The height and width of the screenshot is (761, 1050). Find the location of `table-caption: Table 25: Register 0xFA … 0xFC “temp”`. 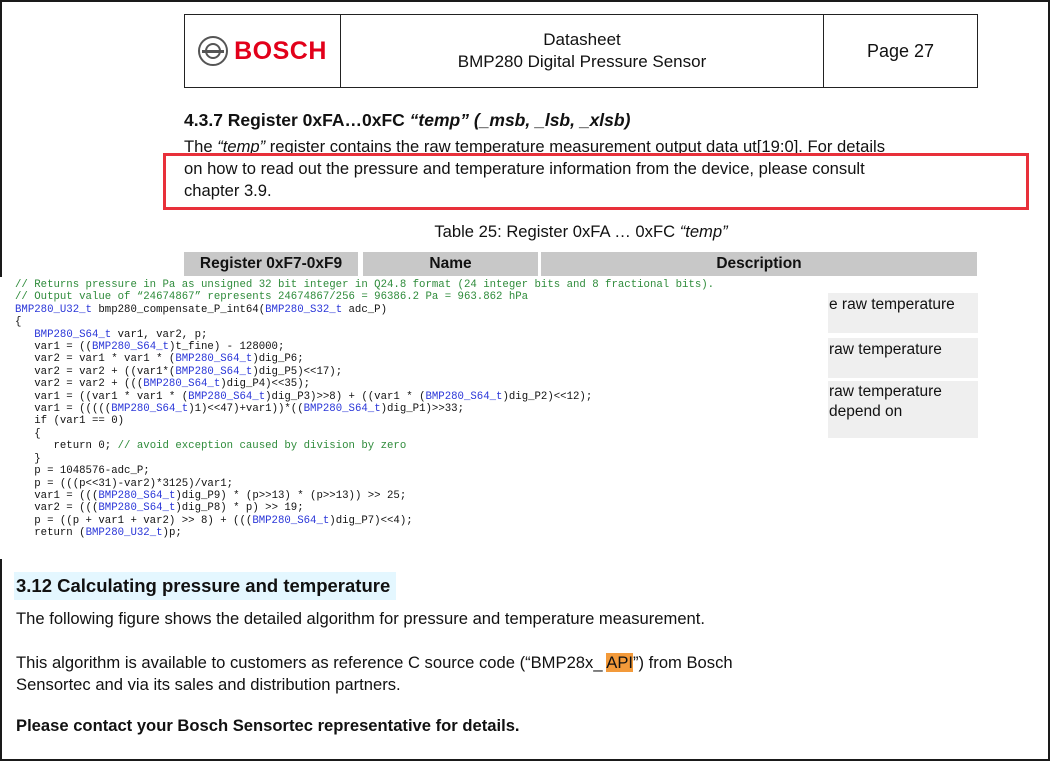

table-caption: Table 25: Register 0xFA … 0xFC “temp” is located at coordinates (581, 231).